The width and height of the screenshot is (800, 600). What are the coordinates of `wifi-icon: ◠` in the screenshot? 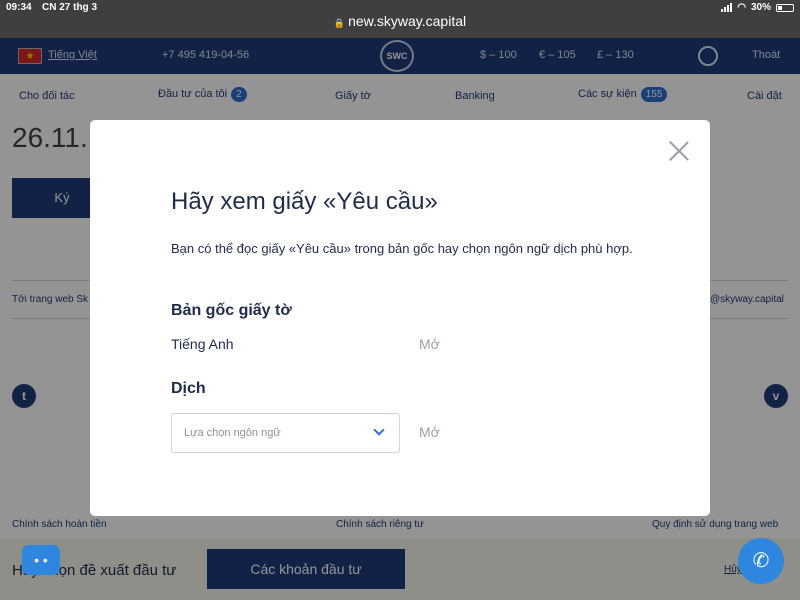 It's located at (741, 7).